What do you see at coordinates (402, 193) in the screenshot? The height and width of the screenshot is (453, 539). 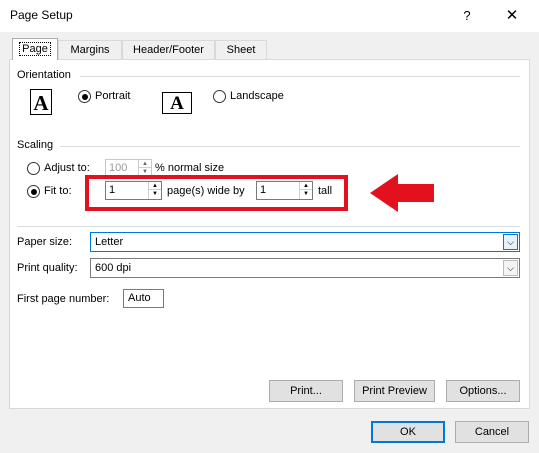 I see `red-arrow-icon` at bounding box center [402, 193].